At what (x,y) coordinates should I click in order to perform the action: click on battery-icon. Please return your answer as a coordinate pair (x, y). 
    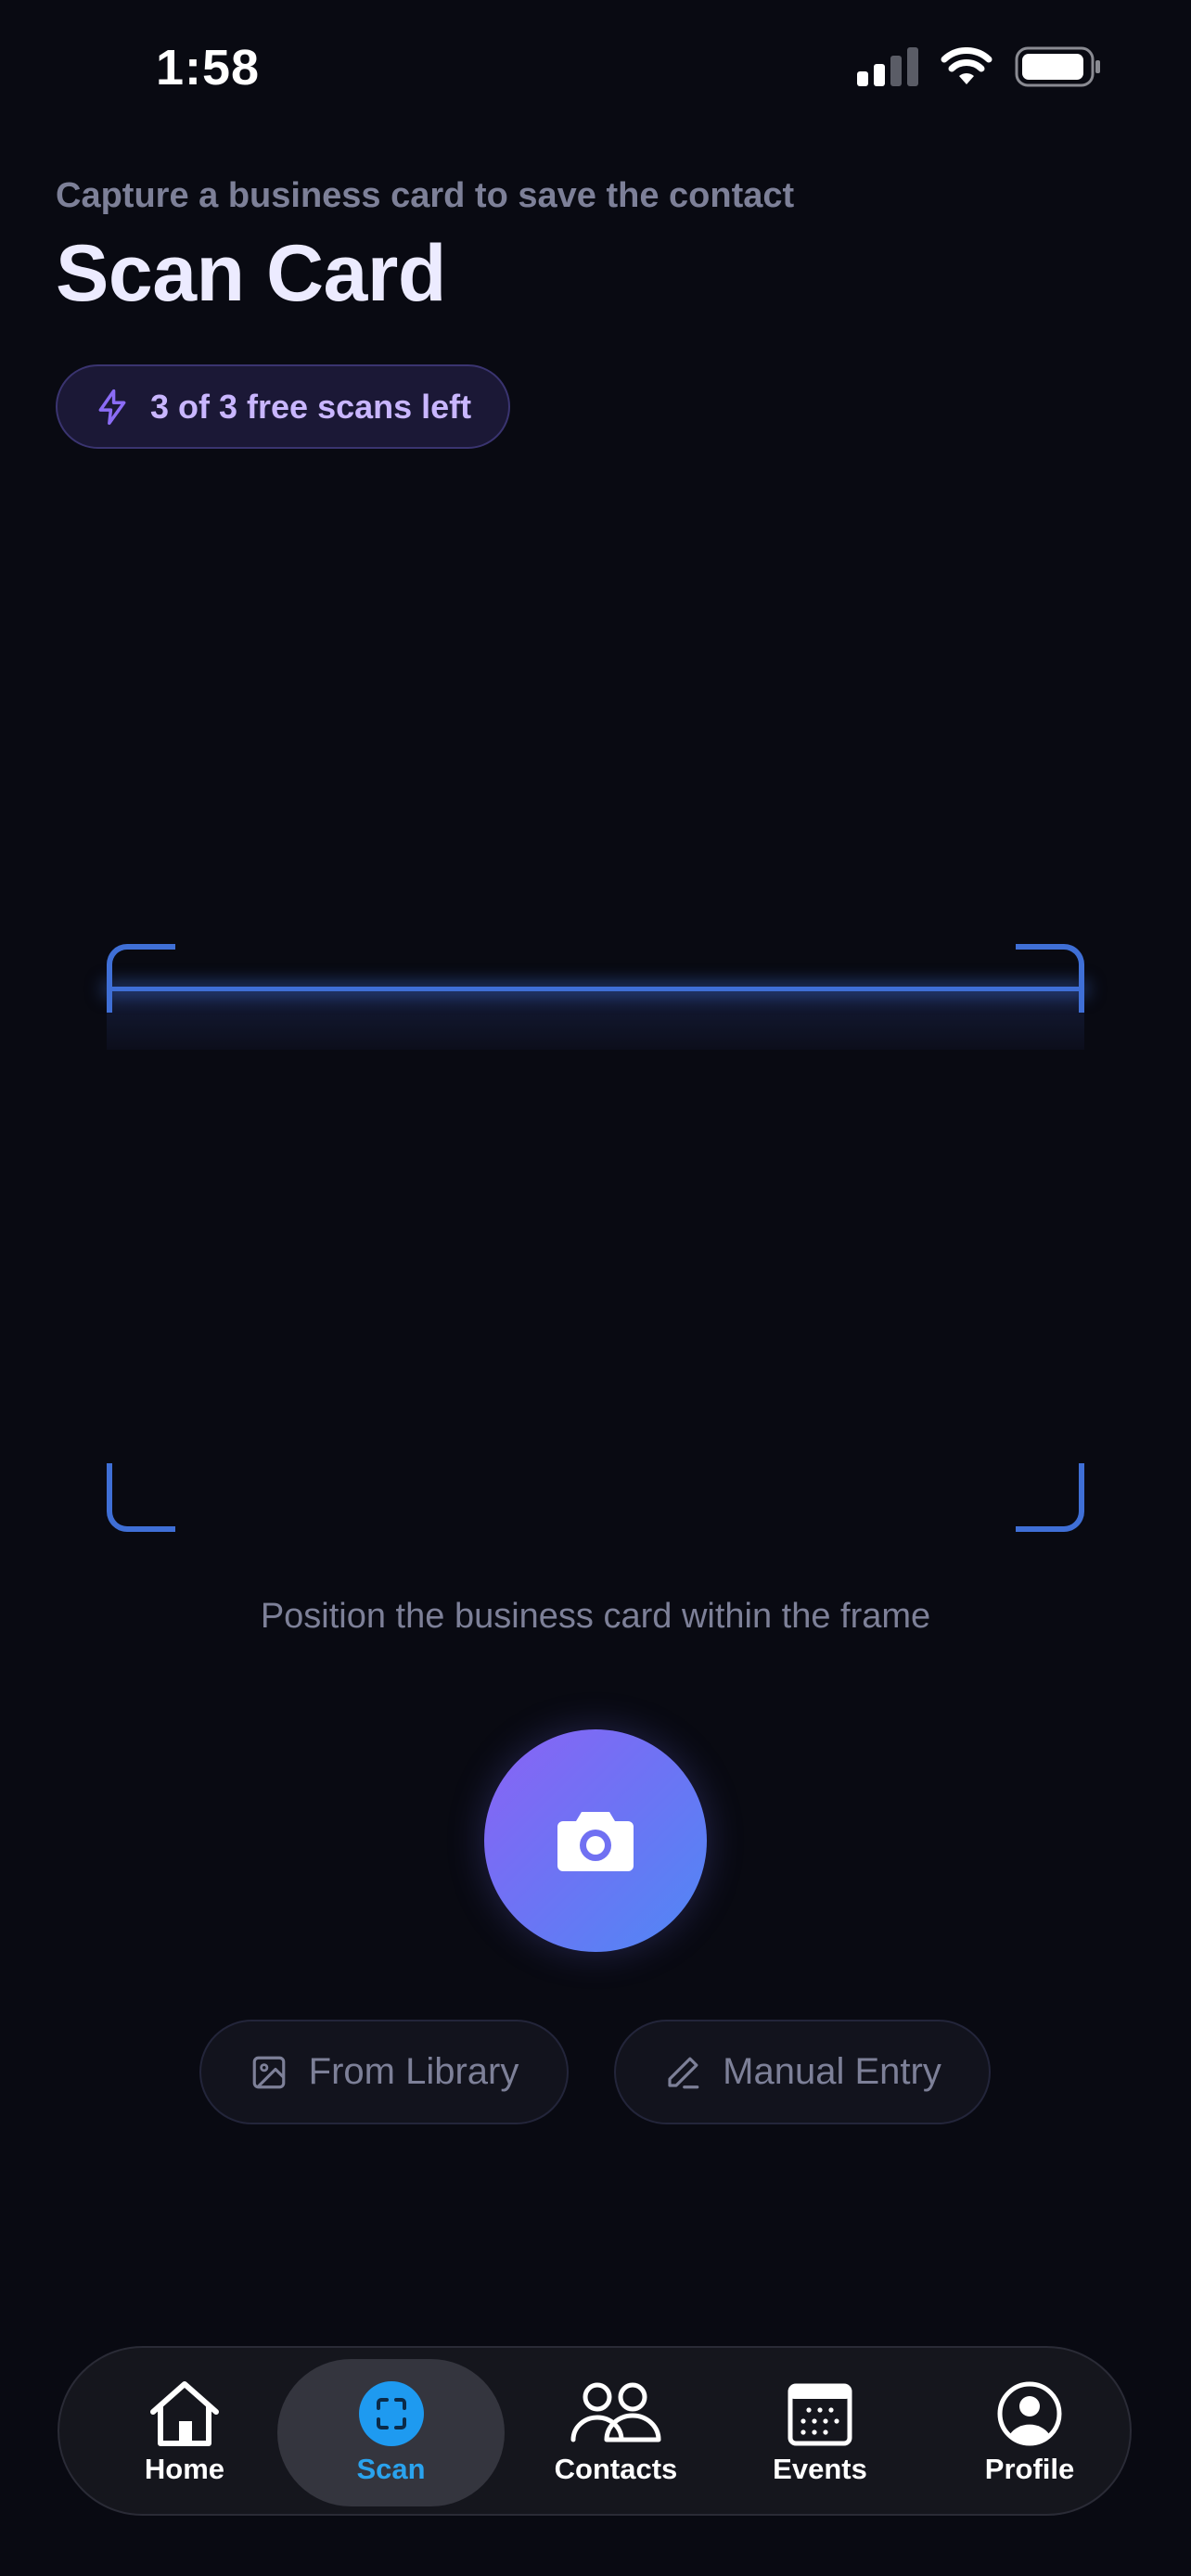
    Looking at the image, I should click on (1058, 66).